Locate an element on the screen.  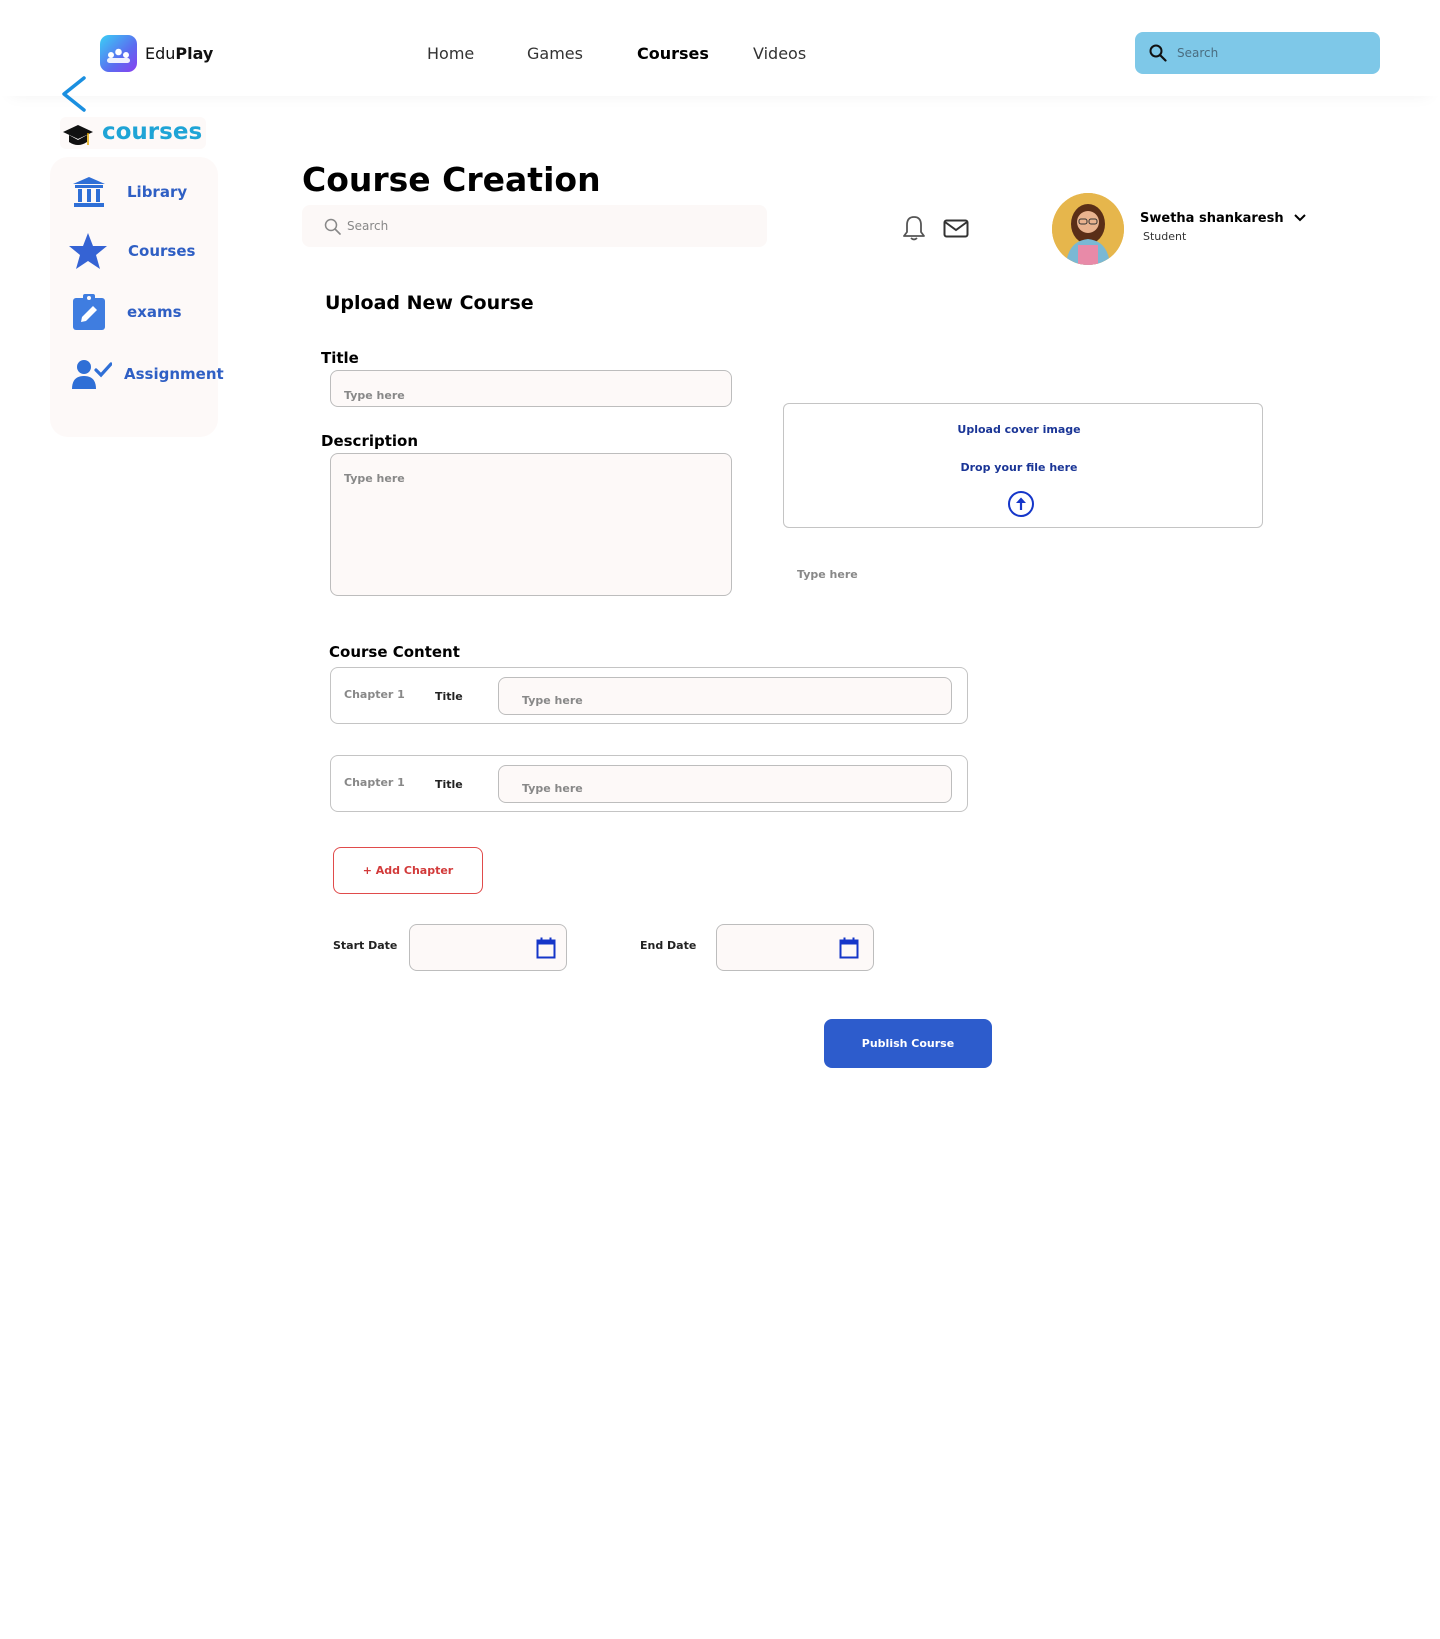
cover-caption-input: Type here is located at coordinates (827, 574).